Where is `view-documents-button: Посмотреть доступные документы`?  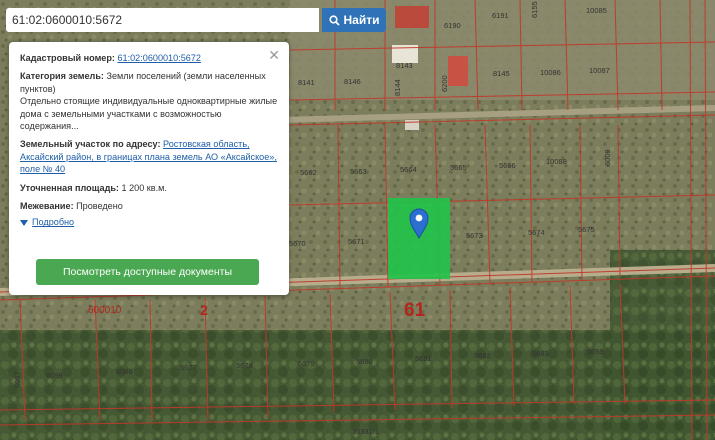
view-documents-button: Посмотреть доступные документы is located at coordinates (147, 272).